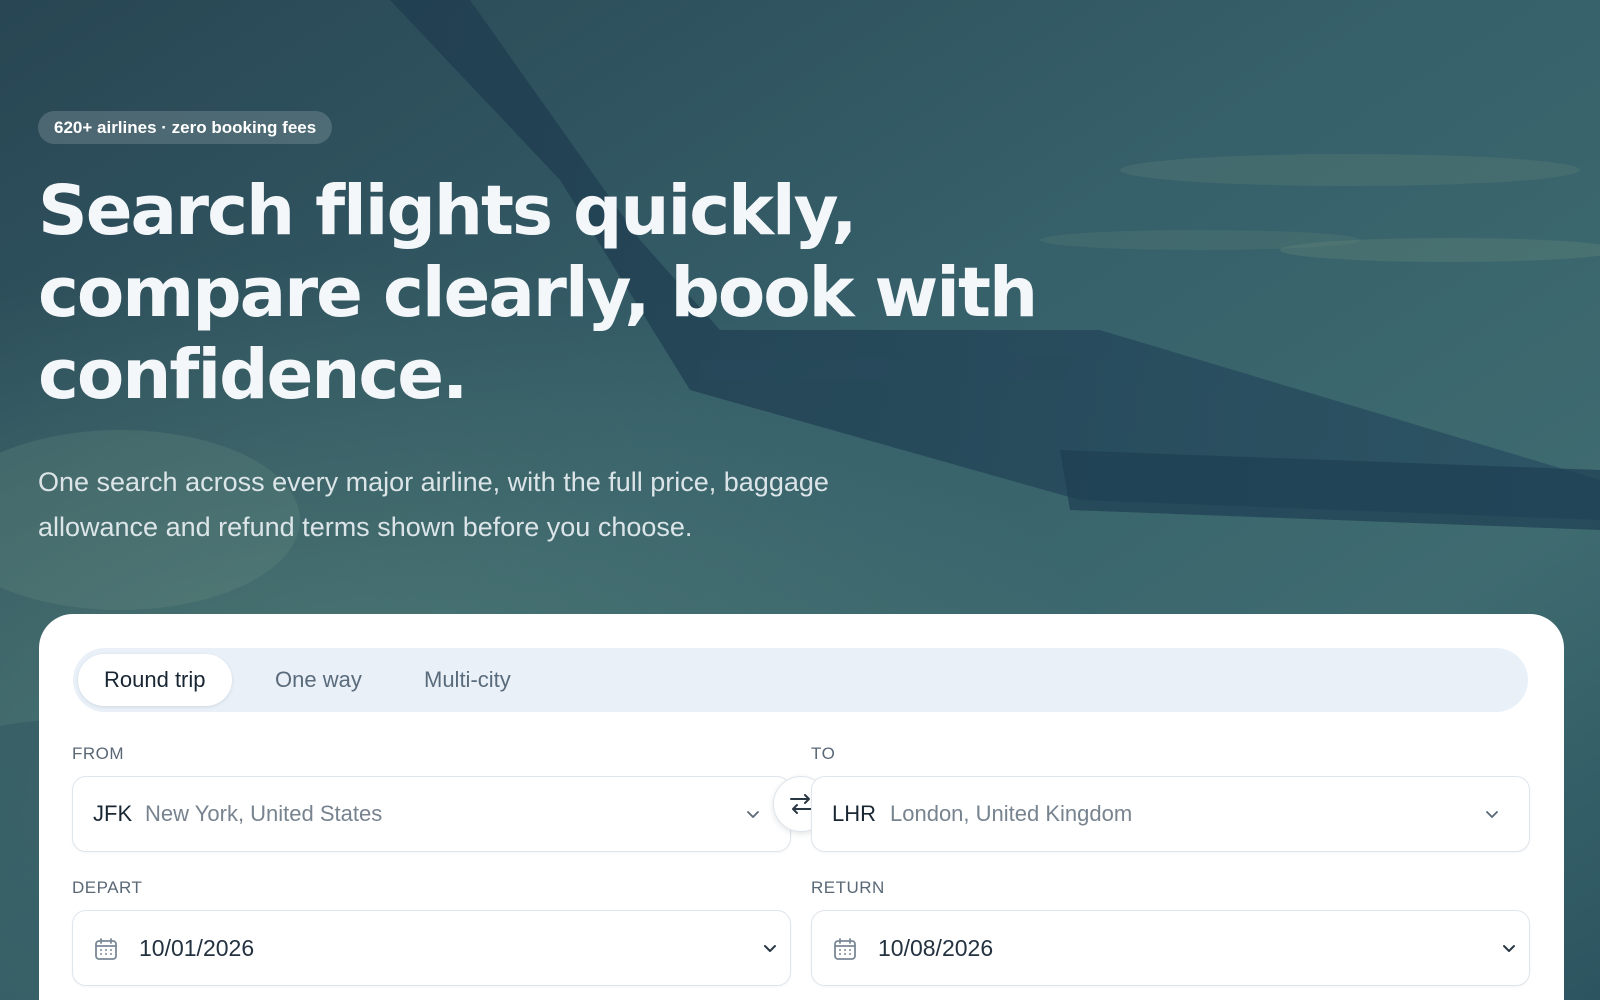  Describe the element at coordinates (854, 813) in the screenshot. I see `to-airport-code: LHR` at that location.